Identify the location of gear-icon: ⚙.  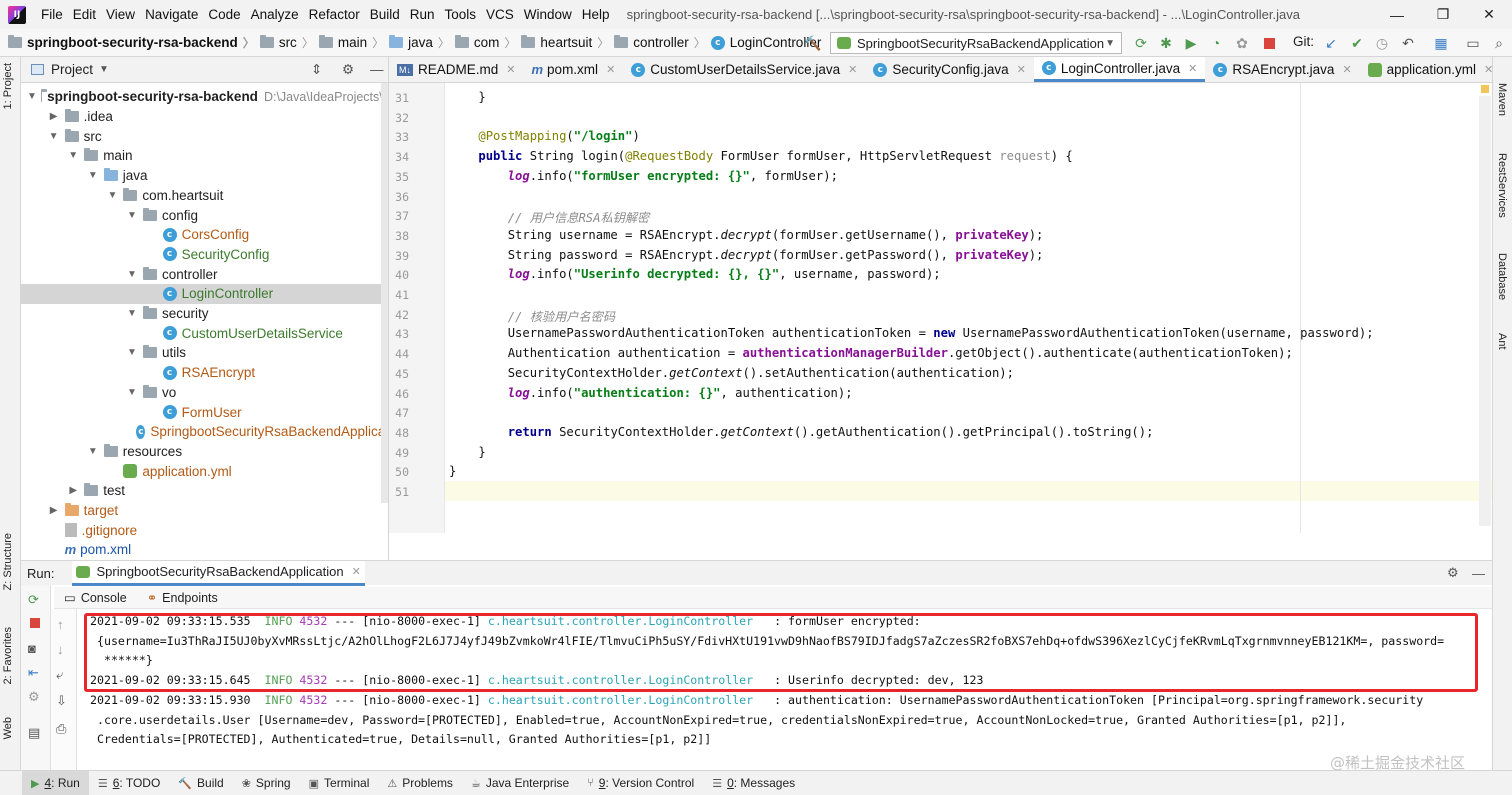
(1453, 573).